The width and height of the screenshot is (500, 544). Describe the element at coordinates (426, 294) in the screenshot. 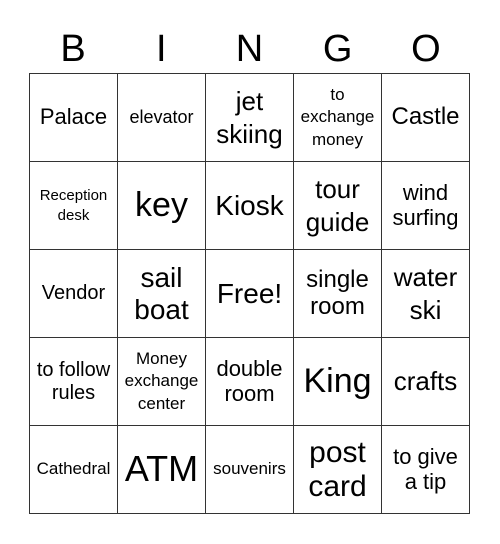

I see `bingo-cell: water ski` at that location.